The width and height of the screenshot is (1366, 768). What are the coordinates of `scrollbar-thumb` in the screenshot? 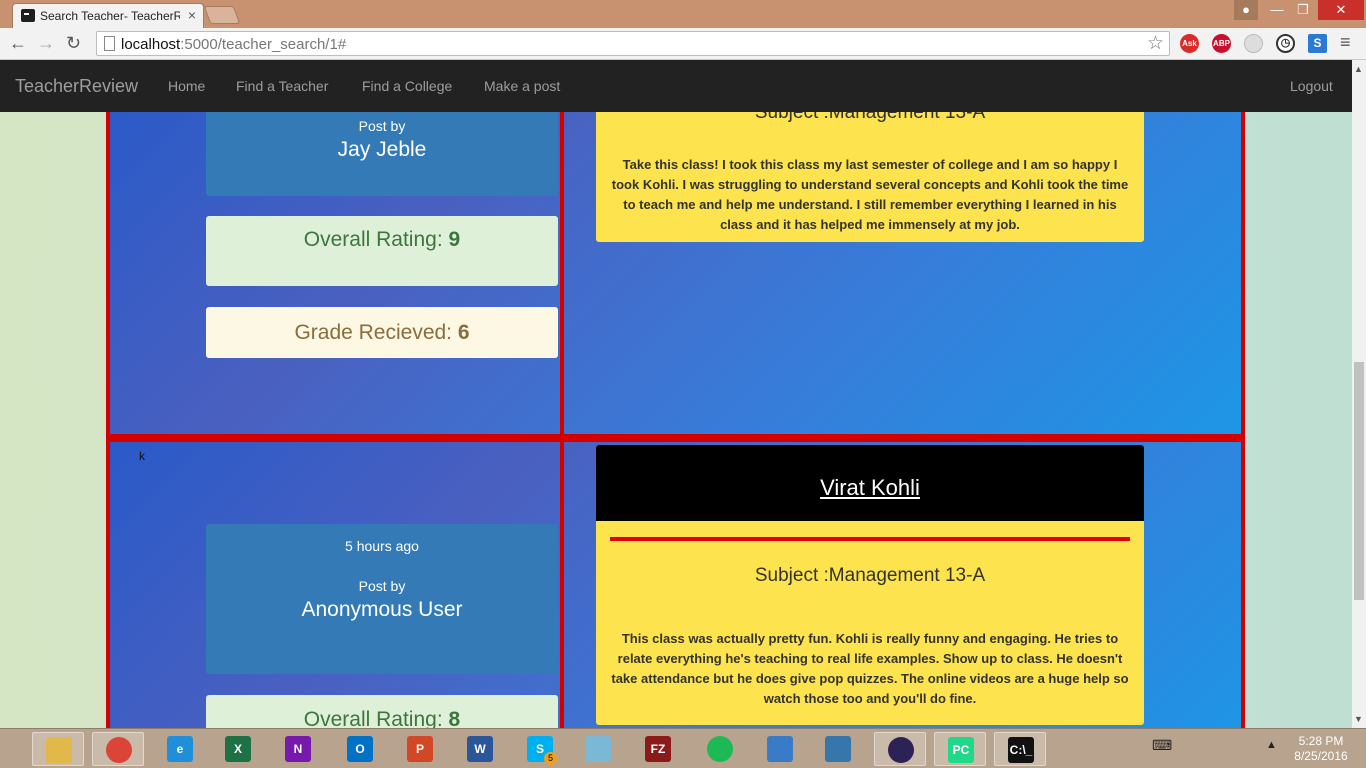 It's located at (1359, 481).